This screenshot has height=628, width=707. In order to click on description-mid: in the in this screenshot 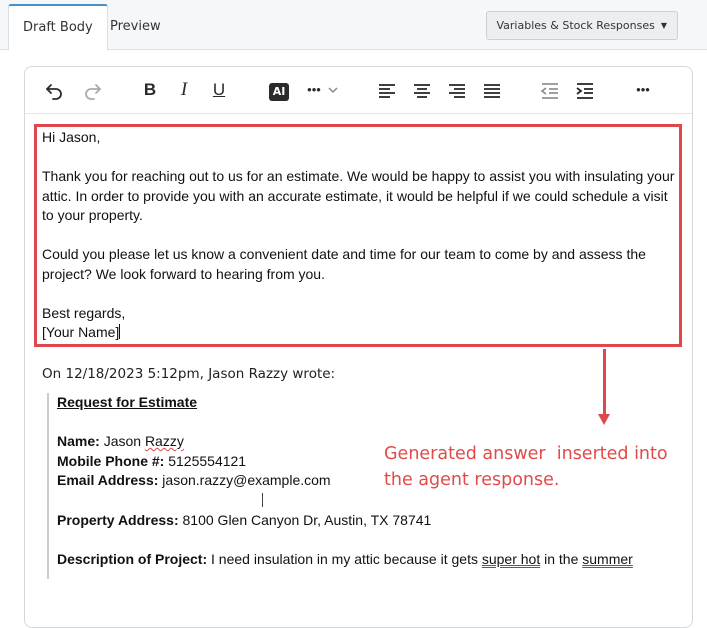, I will do `click(561, 558)`.